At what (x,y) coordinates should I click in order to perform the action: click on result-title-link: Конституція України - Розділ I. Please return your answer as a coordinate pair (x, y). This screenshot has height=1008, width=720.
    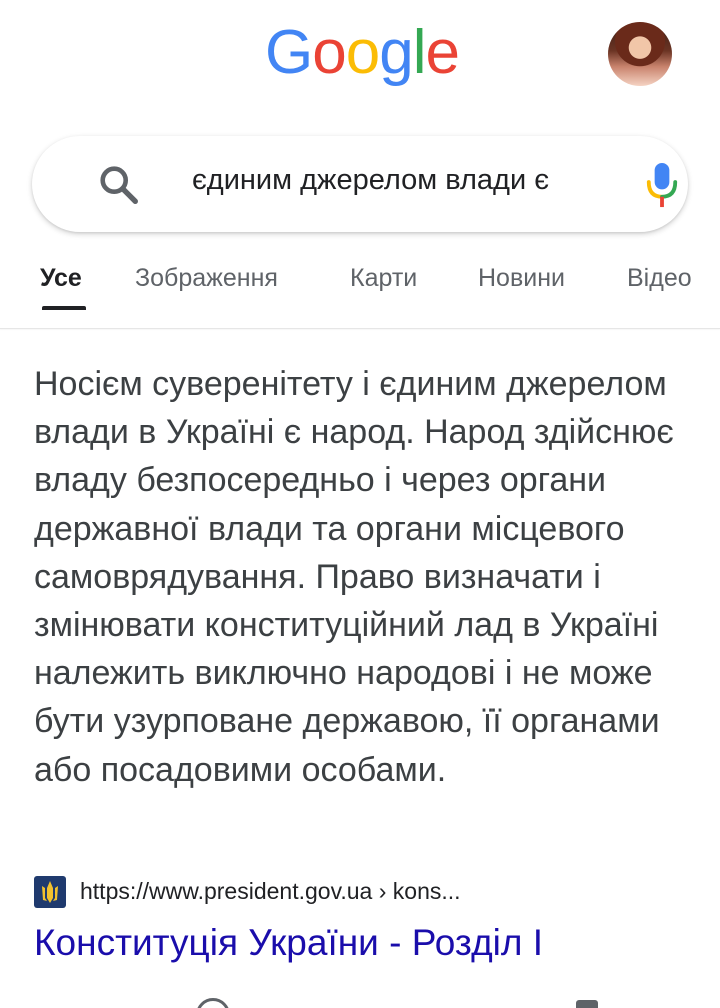
    Looking at the image, I should click on (288, 943).